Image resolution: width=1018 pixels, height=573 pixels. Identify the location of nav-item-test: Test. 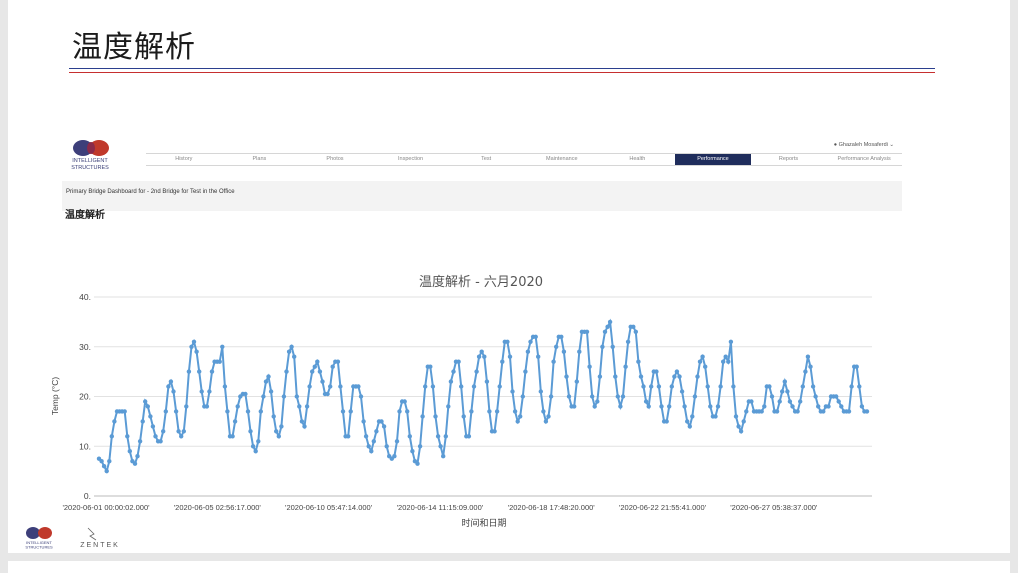
(486, 159).